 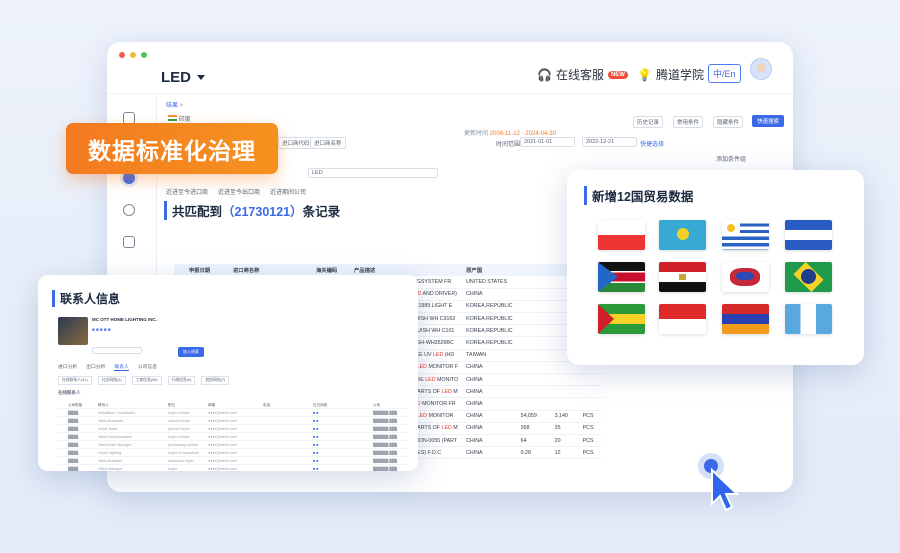 What do you see at coordinates (296, 143) in the screenshot?
I see `importer-code-tab: 进口商代码` at bounding box center [296, 143].